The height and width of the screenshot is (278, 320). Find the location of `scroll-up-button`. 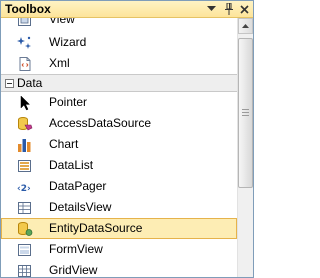

scroll-up-button is located at coordinates (245, 26).